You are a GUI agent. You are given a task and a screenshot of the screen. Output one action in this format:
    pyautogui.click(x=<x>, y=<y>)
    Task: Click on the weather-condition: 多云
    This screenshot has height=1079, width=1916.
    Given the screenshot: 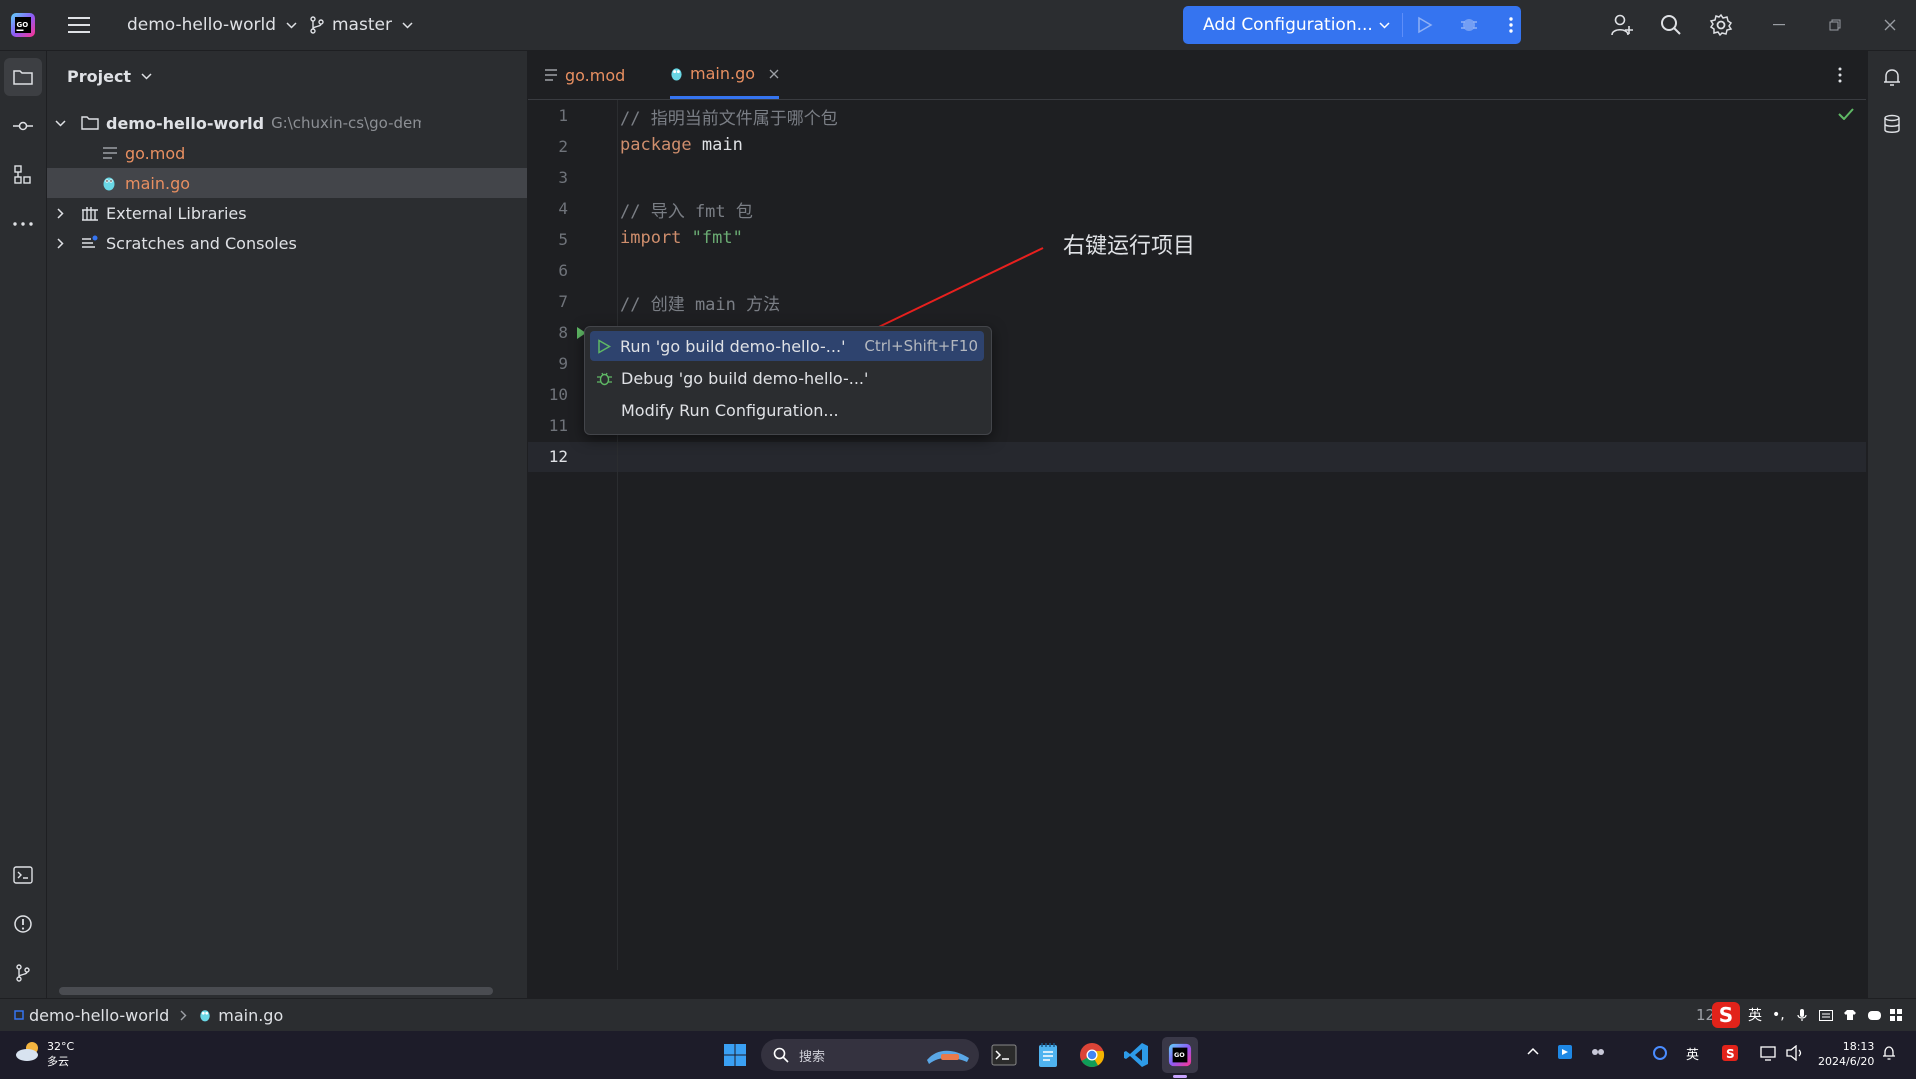 What is the action you would take?
    pyautogui.click(x=58, y=1061)
    